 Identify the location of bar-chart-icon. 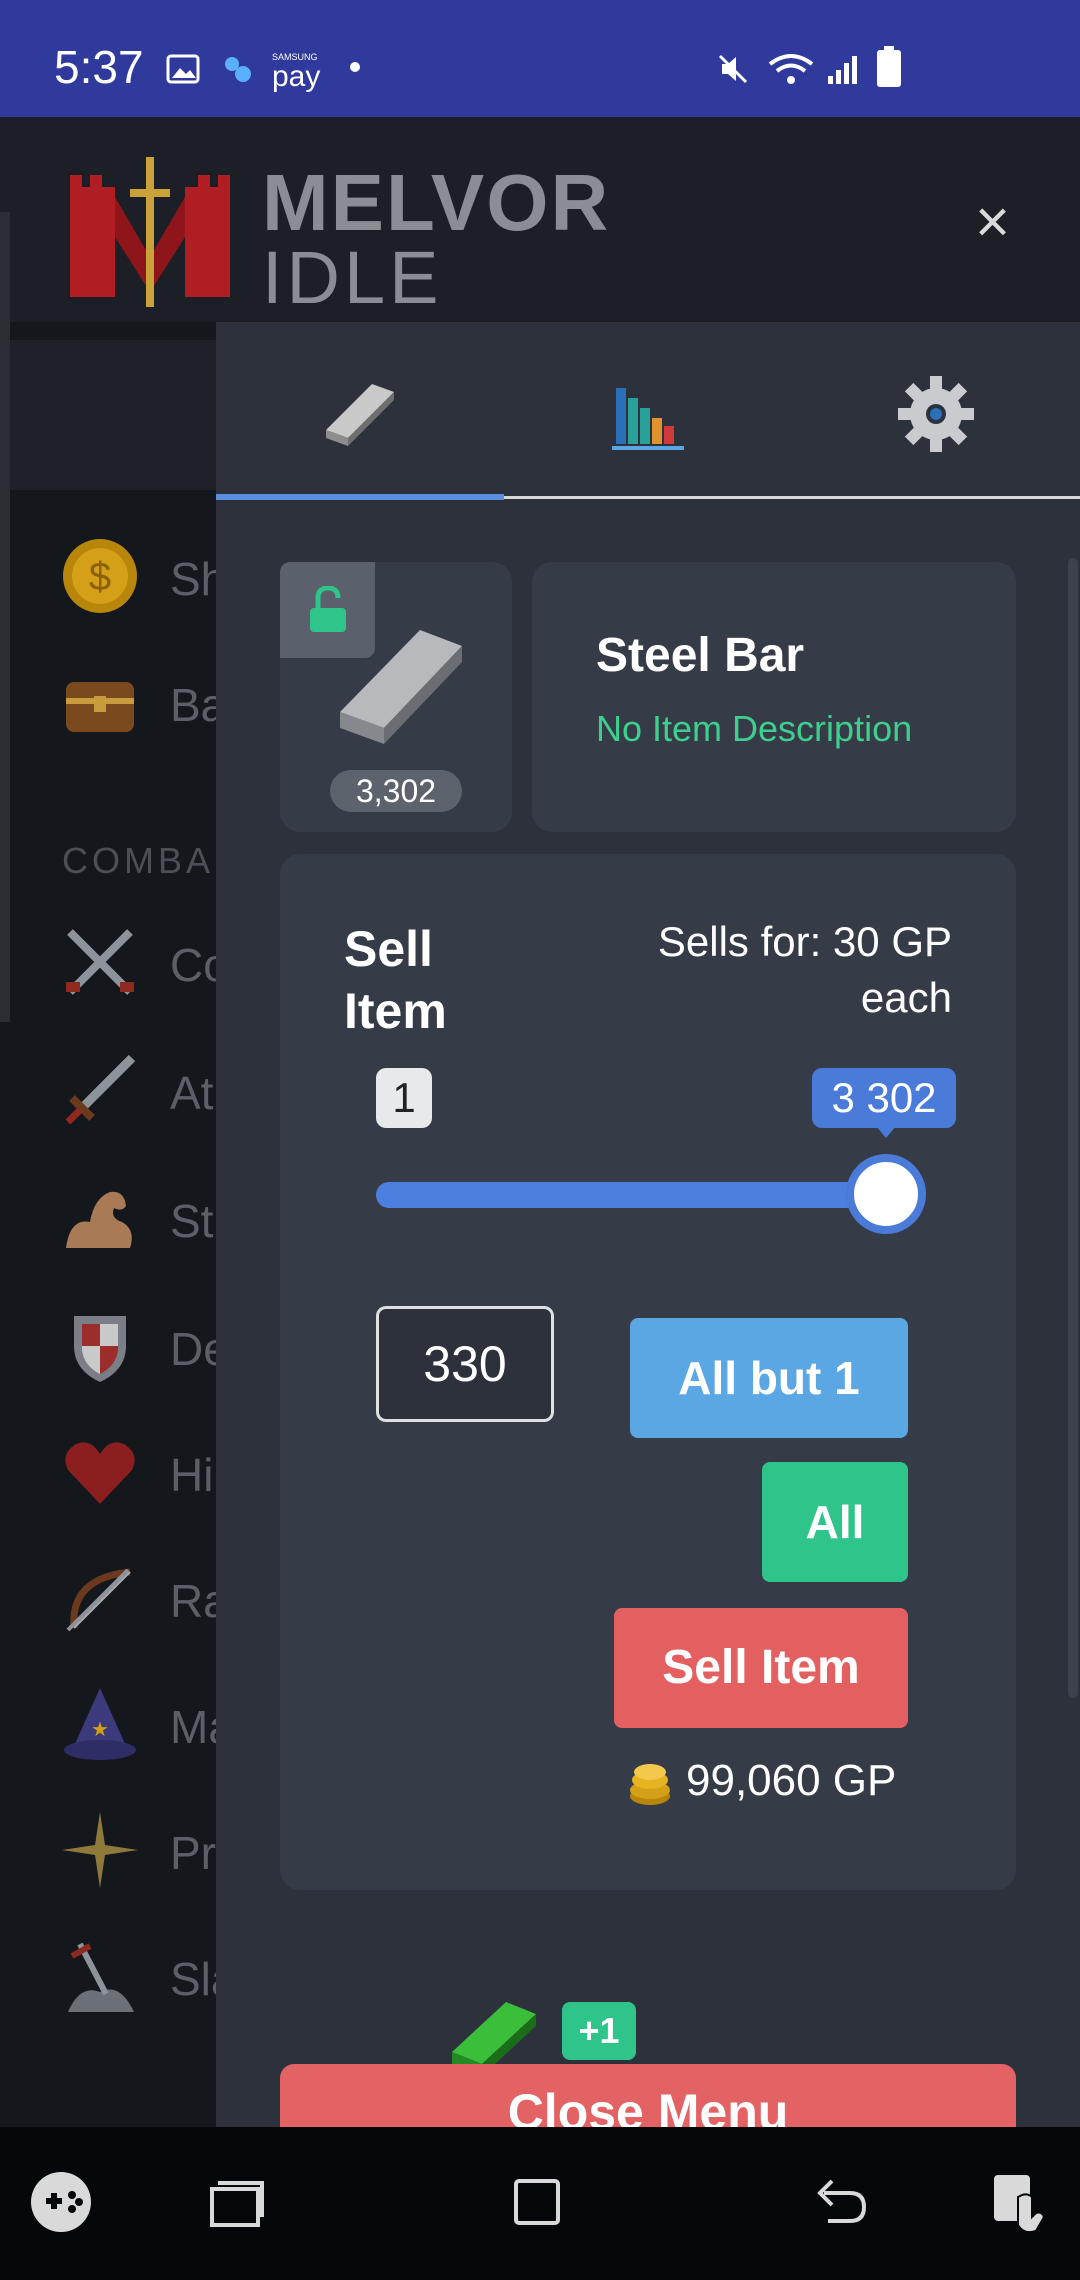
(648, 419).